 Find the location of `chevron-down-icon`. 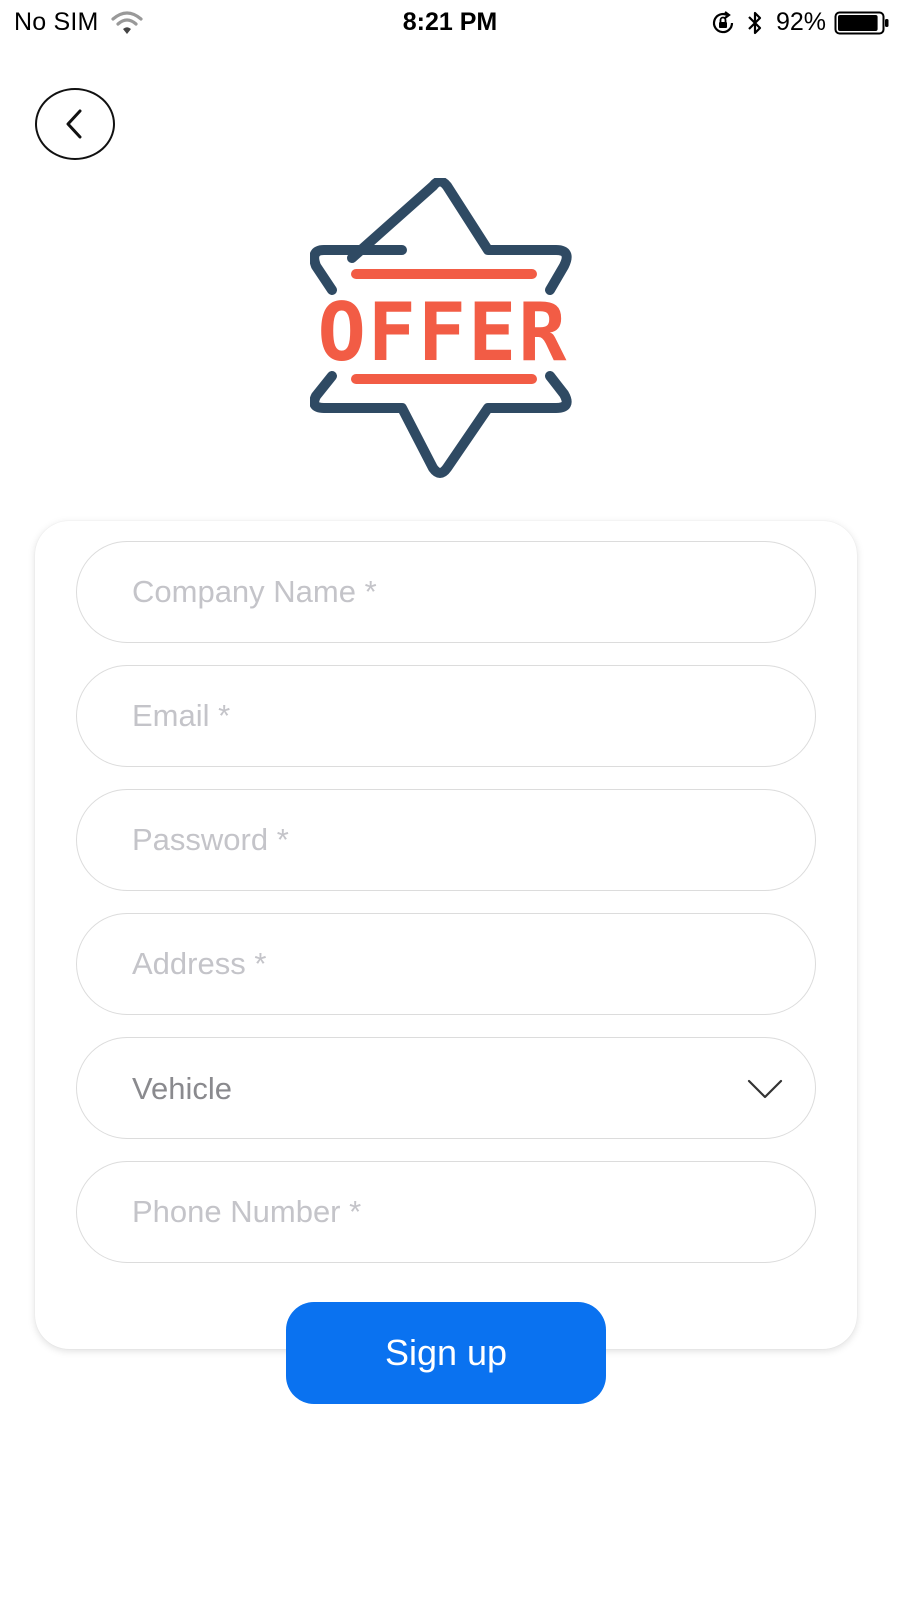

chevron-down-icon is located at coordinates (765, 1089).